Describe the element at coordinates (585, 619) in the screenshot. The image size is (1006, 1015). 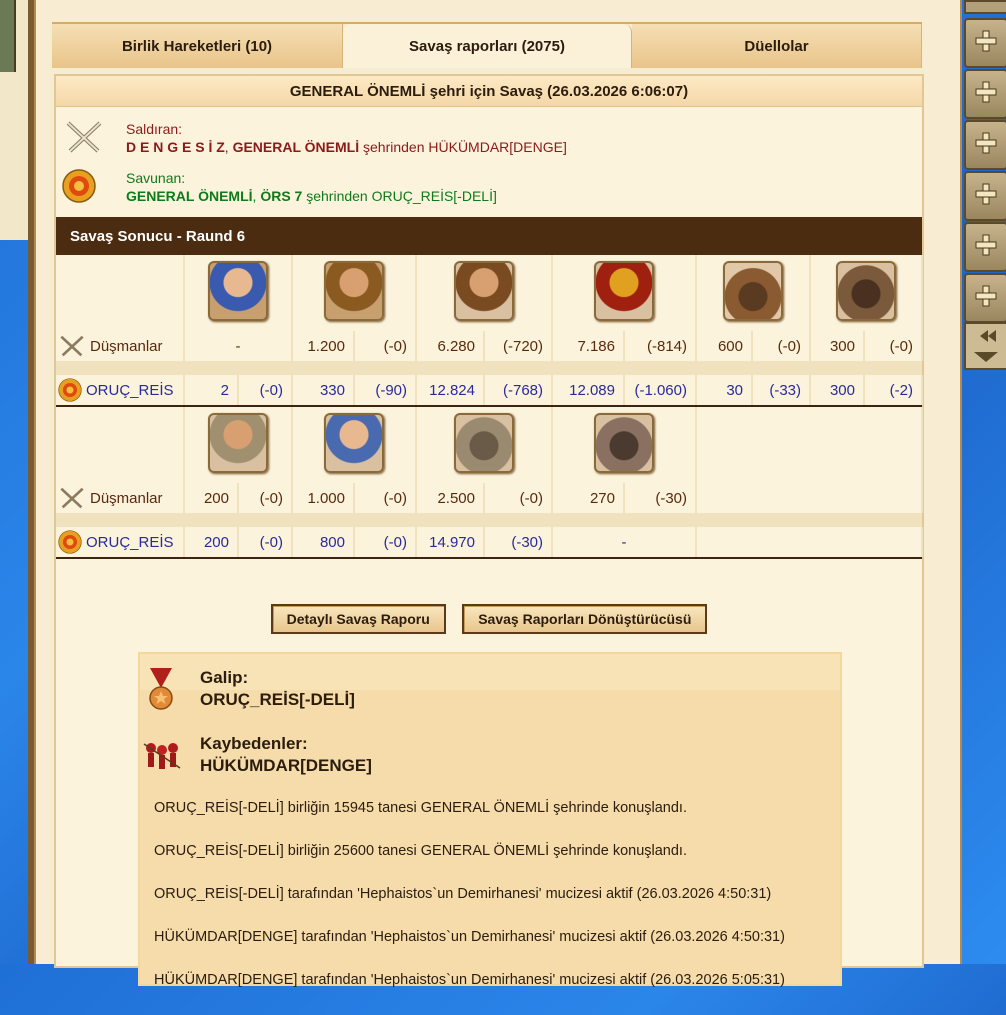
I see `report-converter-button: Savaş Raporları Dönüştürücüsü` at that location.